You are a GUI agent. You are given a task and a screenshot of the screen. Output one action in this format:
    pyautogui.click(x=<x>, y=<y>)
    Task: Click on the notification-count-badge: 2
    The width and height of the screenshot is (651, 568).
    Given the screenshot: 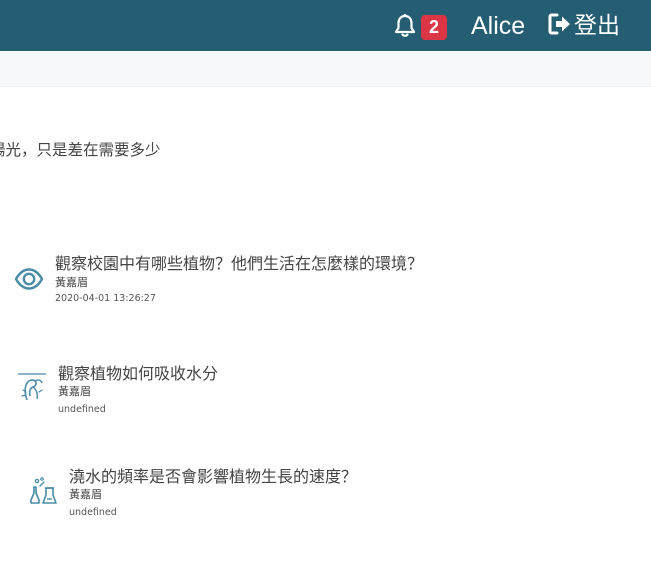 What is the action you would take?
    pyautogui.click(x=434, y=27)
    